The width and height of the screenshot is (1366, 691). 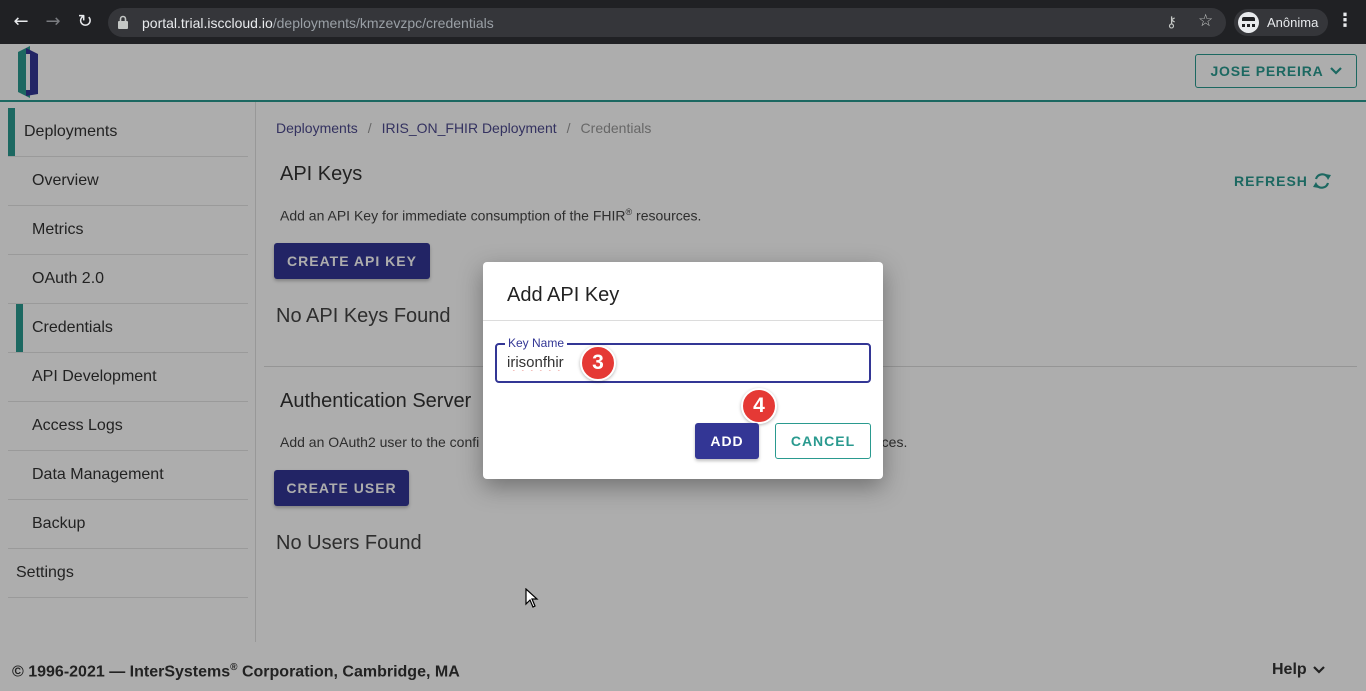 What do you see at coordinates (123, 22) in the screenshot?
I see `lock-icon` at bounding box center [123, 22].